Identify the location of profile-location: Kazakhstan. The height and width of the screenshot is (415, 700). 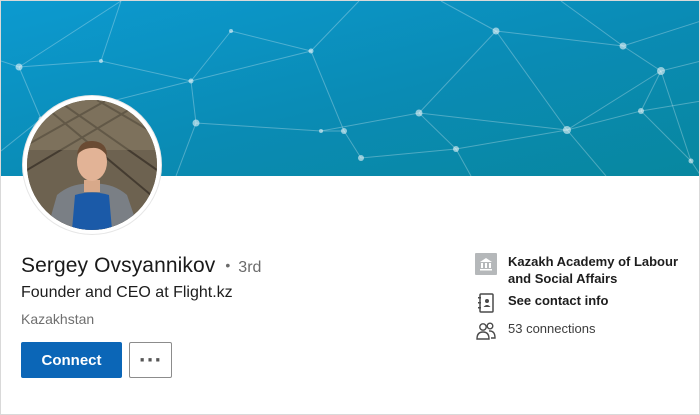
(58, 319).